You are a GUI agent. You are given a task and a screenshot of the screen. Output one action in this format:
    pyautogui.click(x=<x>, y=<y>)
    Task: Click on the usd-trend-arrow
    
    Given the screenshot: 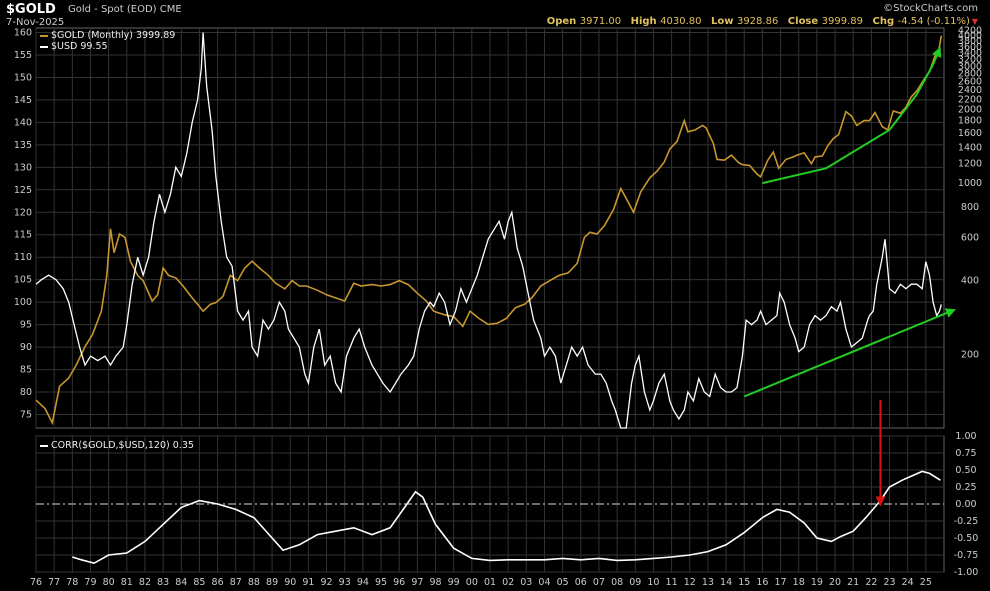 What is the action you would take?
    pyautogui.click(x=849, y=353)
    